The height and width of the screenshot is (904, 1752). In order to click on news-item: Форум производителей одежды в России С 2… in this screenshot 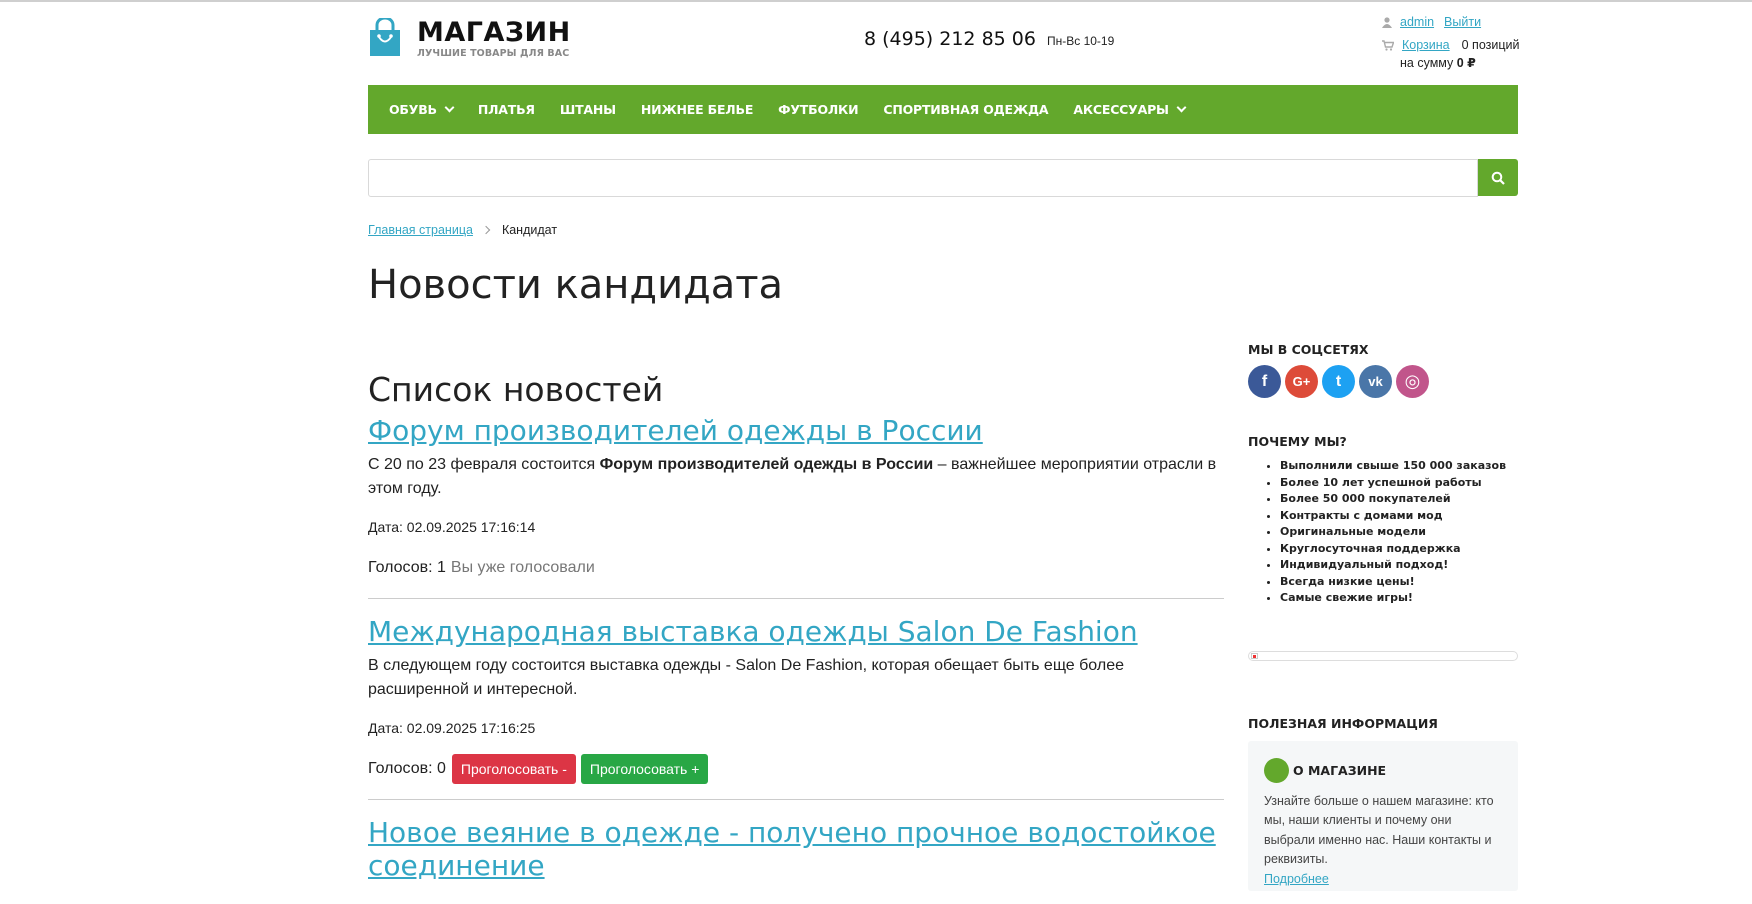, I will do `click(796, 506)`.